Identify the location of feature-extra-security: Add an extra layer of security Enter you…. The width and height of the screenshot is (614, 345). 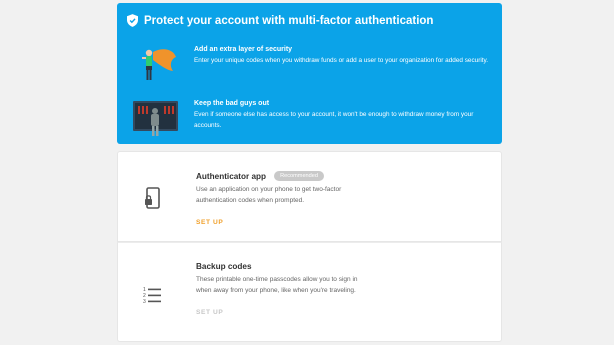
(313, 65).